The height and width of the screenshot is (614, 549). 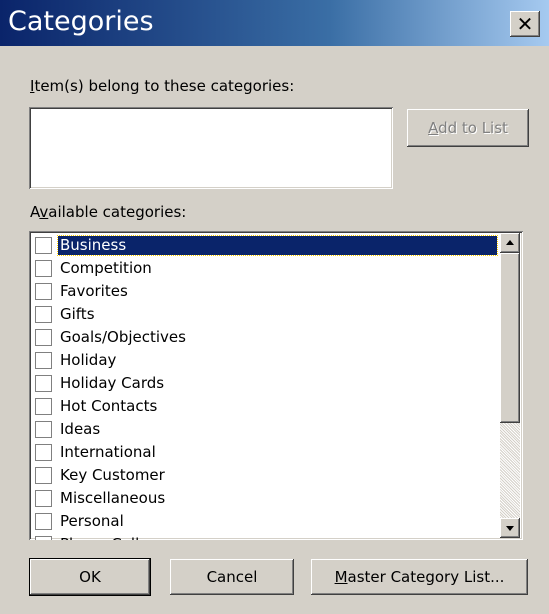 What do you see at coordinates (106, 268) in the screenshot?
I see `category-label: Competition` at bounding box center [106, 268].